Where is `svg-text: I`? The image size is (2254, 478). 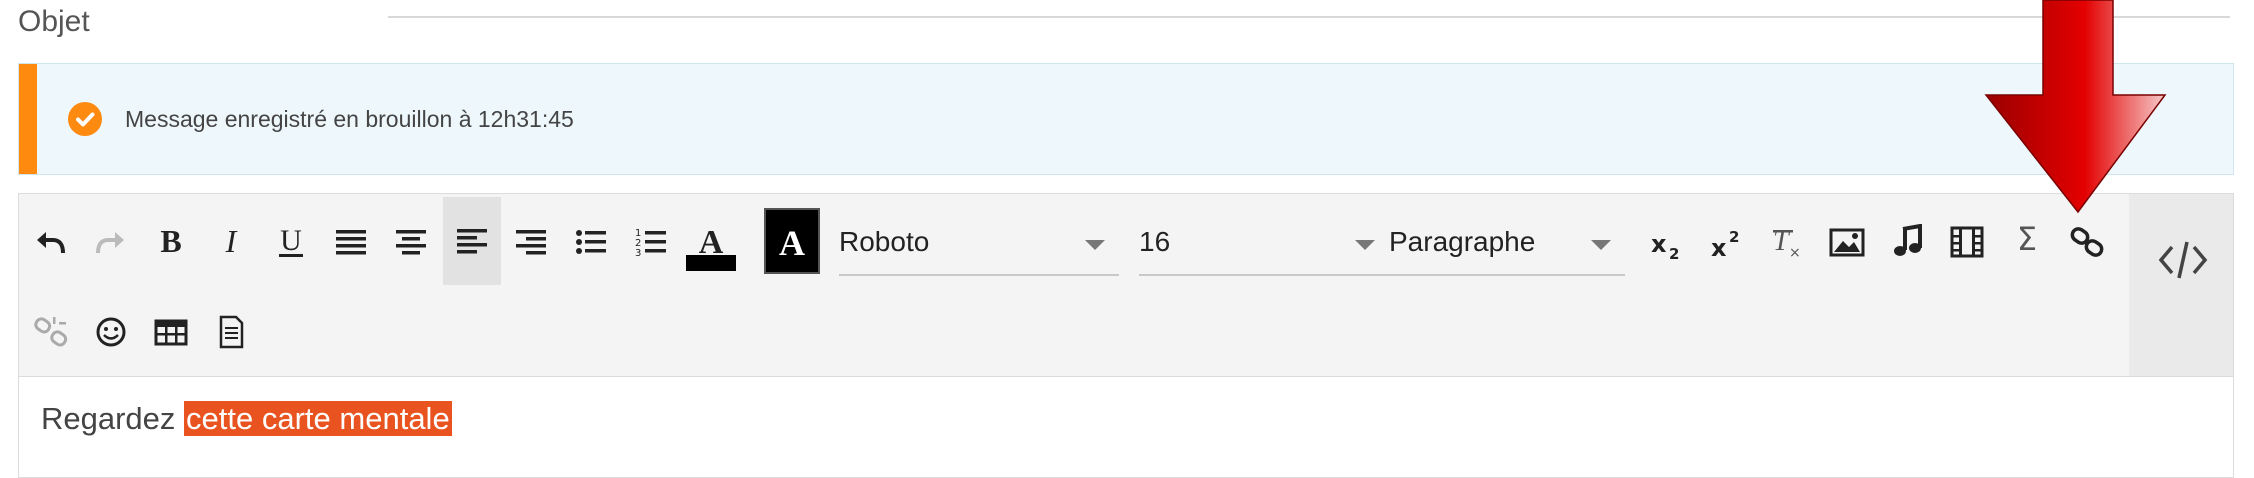
svg-text: I is located at coordinates (231, 241).